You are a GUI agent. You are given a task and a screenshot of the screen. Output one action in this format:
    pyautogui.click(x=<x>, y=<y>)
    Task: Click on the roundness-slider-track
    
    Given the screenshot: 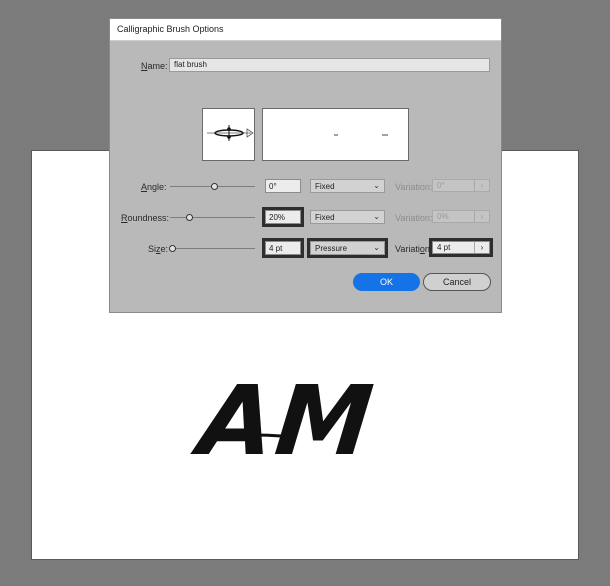 What is the action you would take?
    pyautogui.click(x=212, y=217)
    